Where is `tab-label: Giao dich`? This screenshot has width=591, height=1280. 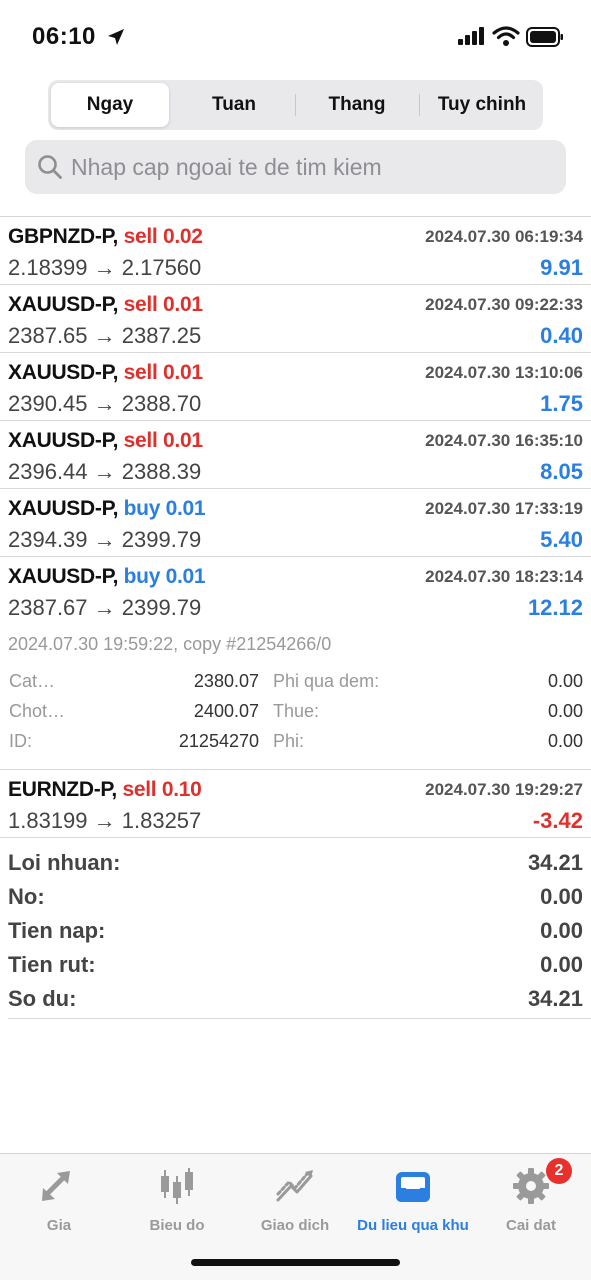 tab-label: Giao dich is located at coordinates (295, 1225).